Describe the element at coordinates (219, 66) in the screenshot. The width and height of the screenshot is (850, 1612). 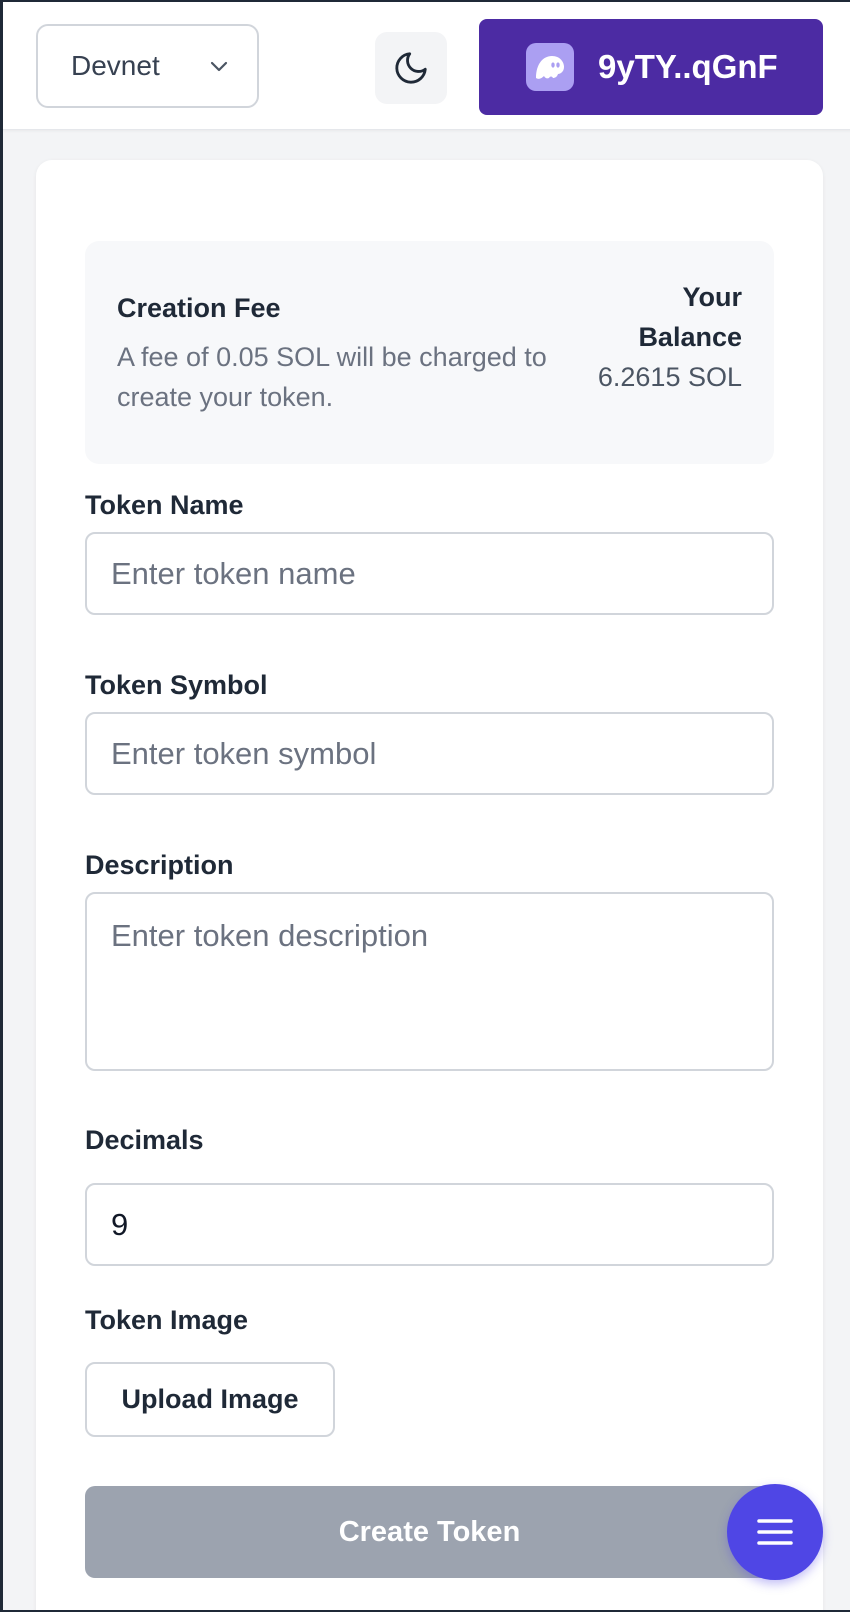
I see `chevron-down-icon` at that location.